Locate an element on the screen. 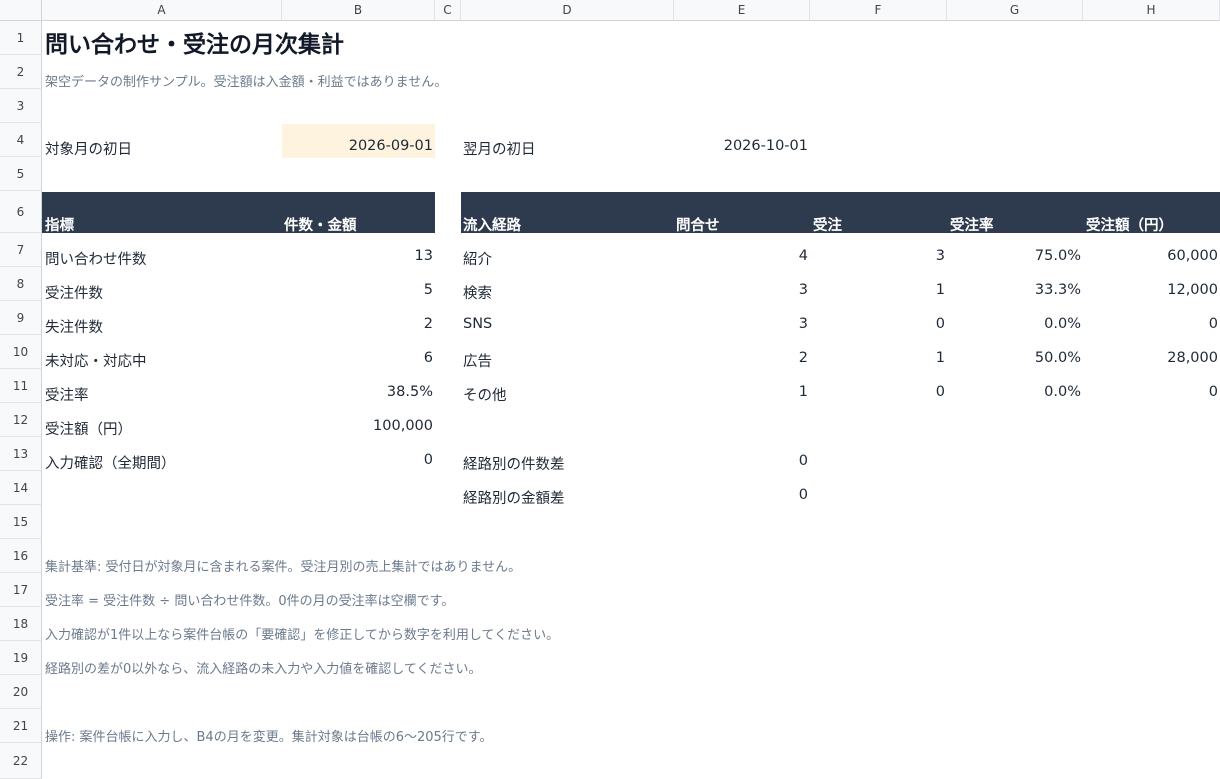 The image size is (1220, 779). note-rate-formula: 受注率 = 受注件数 ÷ 問い合わせ件数。0件の月の受注率は空欄です。 is located at coordinates (249, 599).